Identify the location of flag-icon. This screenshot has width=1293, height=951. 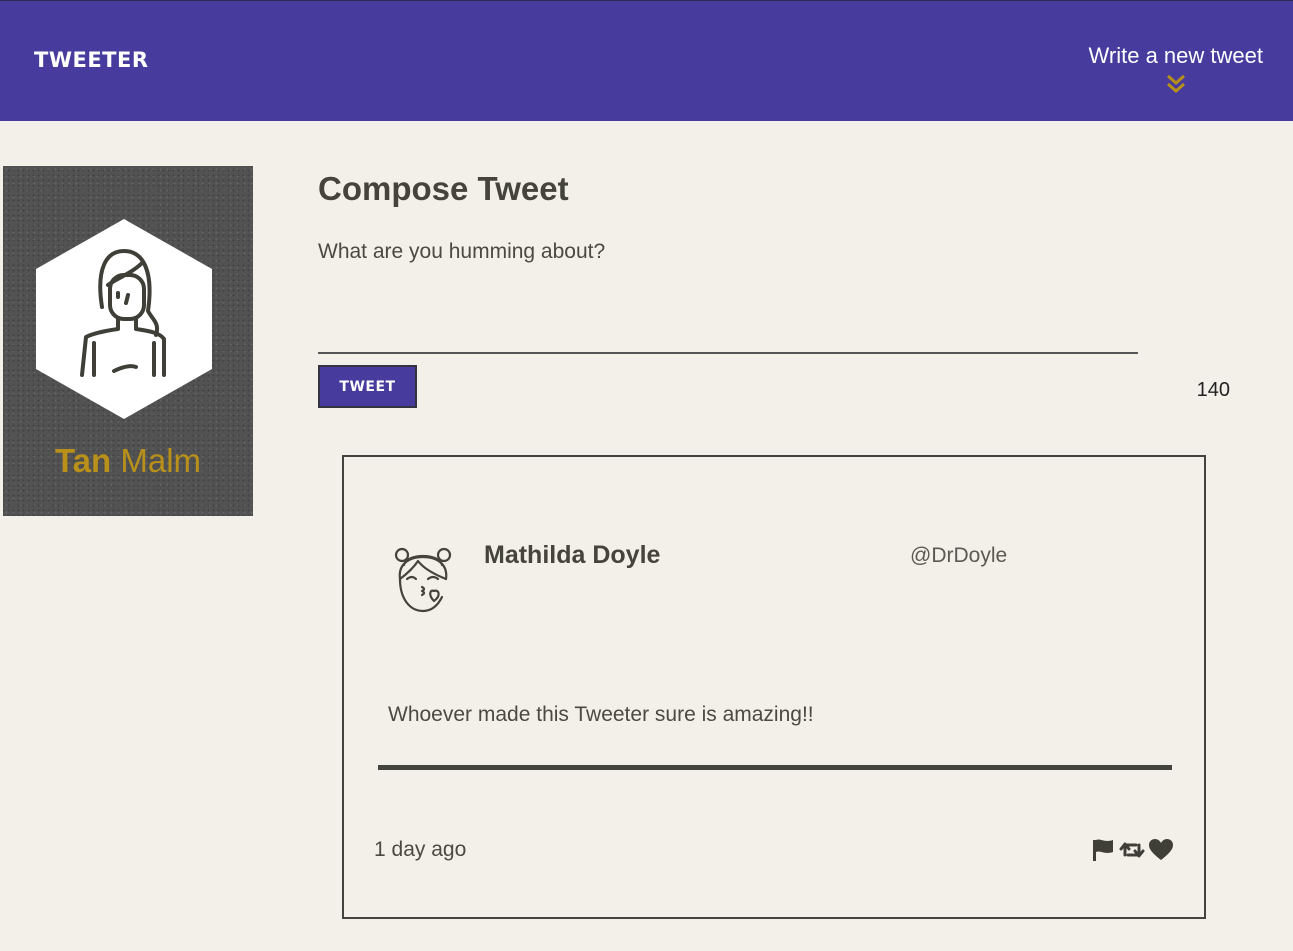
(1103, 850).